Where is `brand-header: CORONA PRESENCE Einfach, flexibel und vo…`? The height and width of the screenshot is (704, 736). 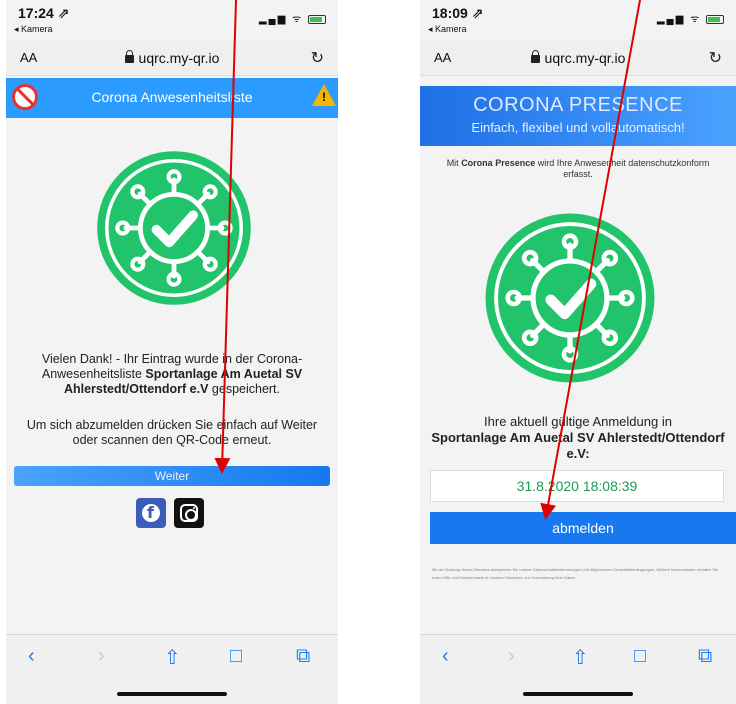
brand-header: CORONA PRESENCE Einfach, flexibel und vo… is located at coordinates (578, 116).